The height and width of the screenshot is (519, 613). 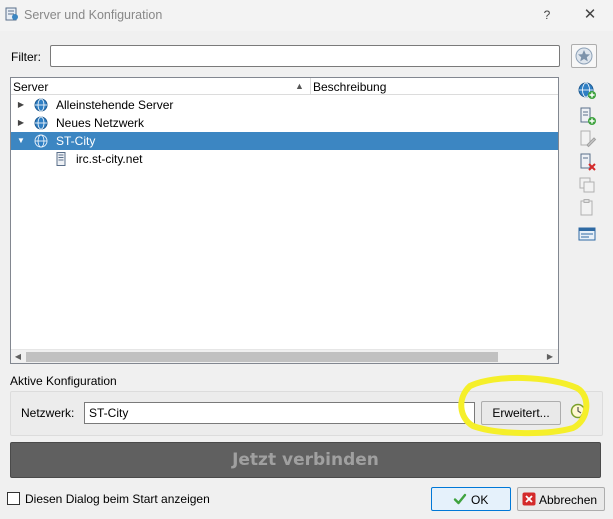 What do you see at coordinates (284, 123) in the screenshot?
I see `tree-row-neues-netzwerk: ▶ Neues Netzwerk` at bounding box center [284, 123].